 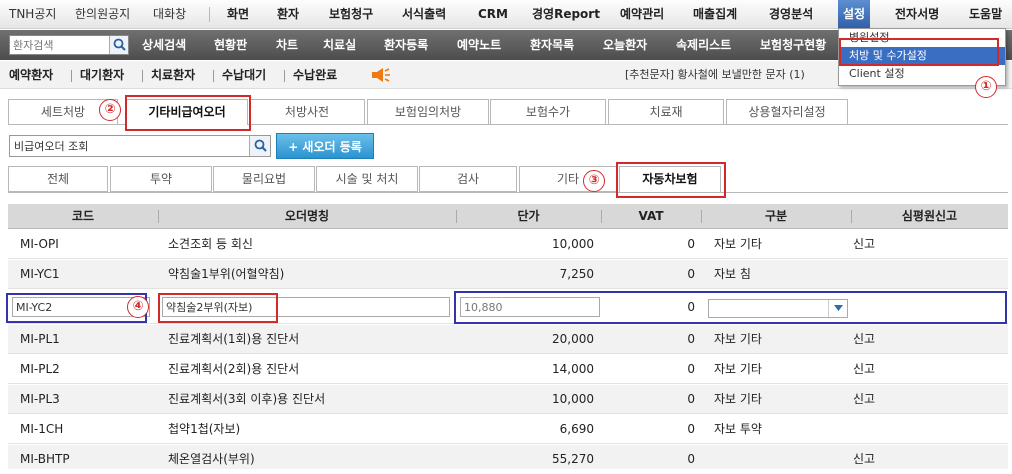 What do you see at coordinates (339, 45) in the screenshot?
I see `submenu-treatment-room: 치료실` at bounding box center [339, 45].